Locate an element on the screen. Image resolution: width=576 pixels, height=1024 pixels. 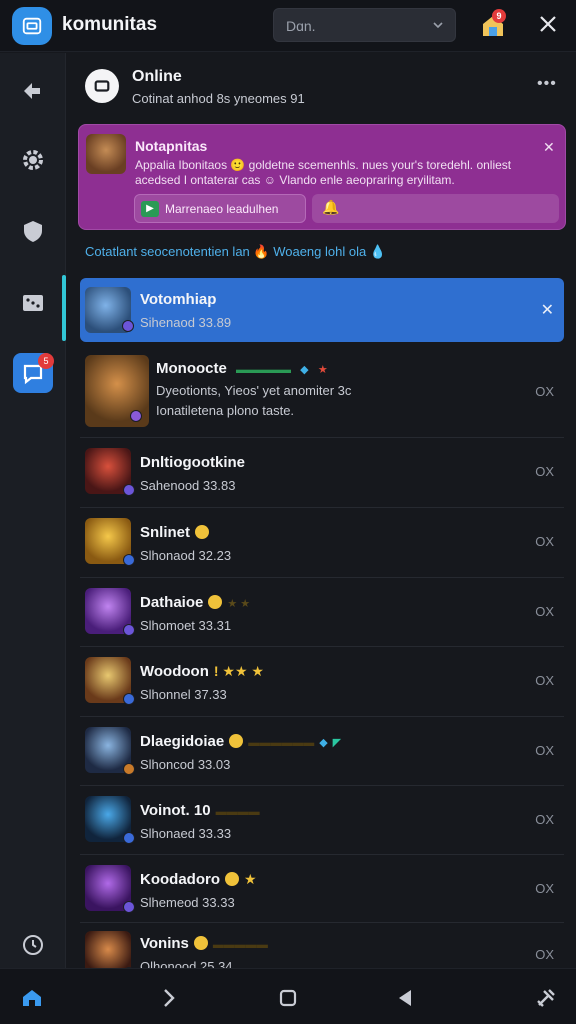
dice-icon is located at coordinates (33, 303).